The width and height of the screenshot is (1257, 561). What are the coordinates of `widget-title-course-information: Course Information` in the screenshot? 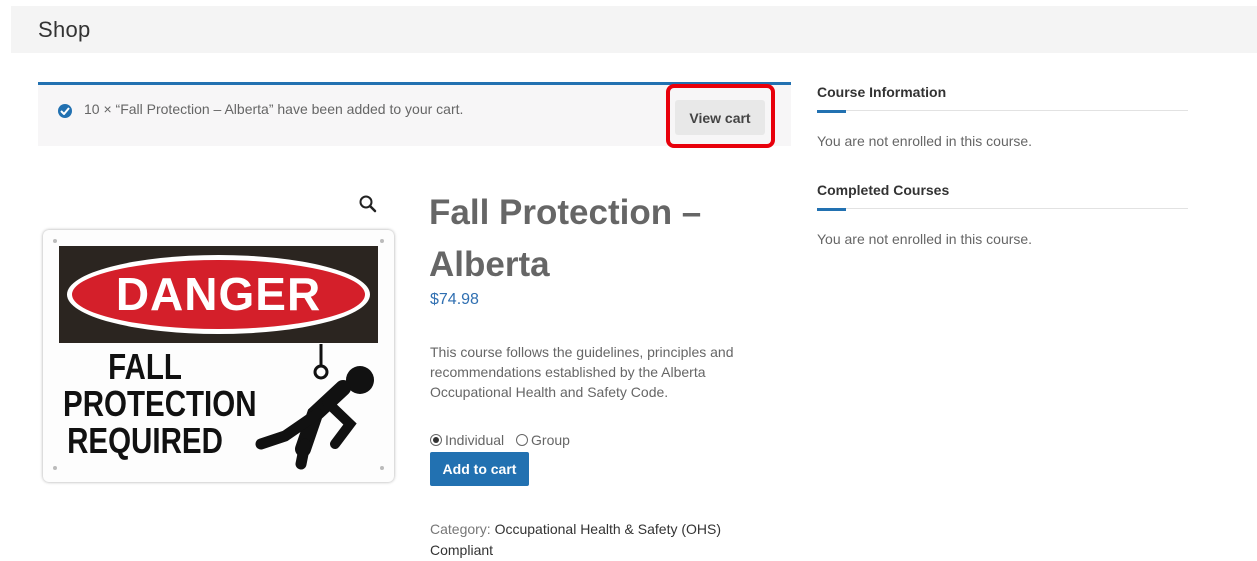 It's located at (882, 92).